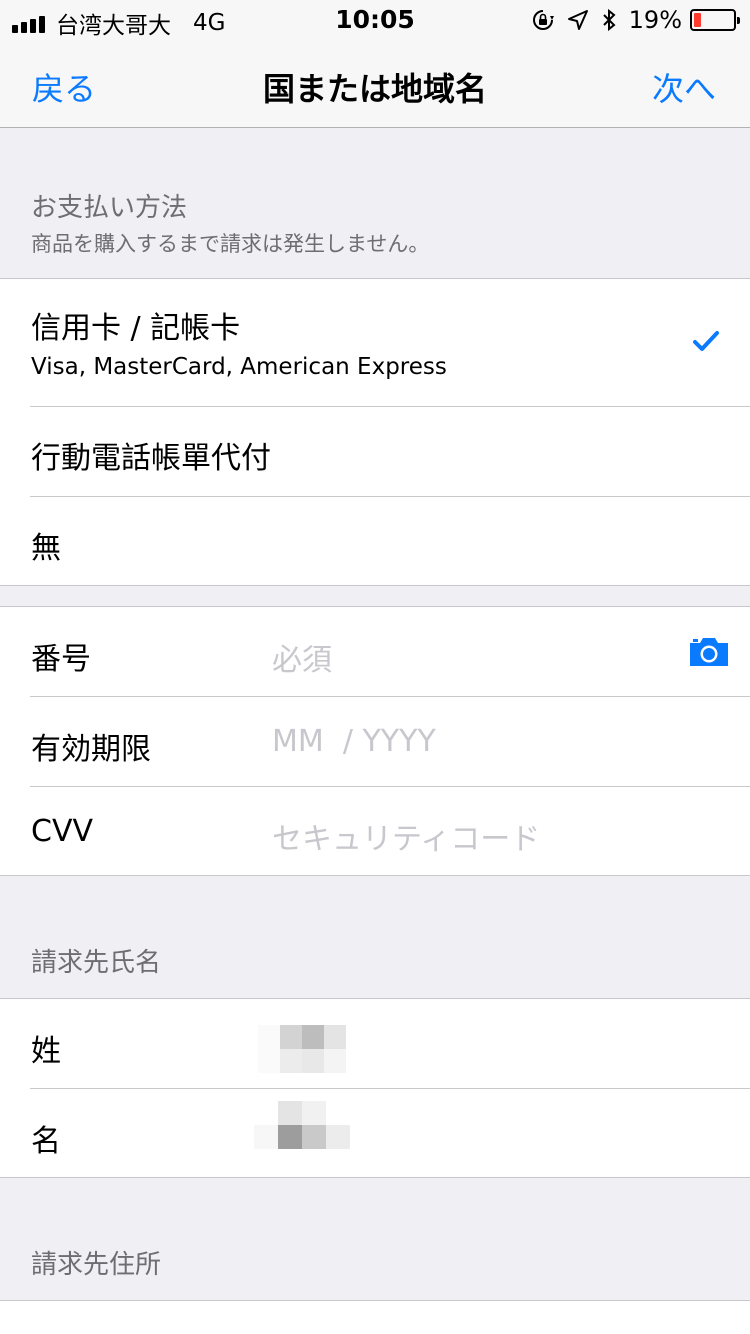  I want to click on first-name-label: 名, so click(46, 1141).